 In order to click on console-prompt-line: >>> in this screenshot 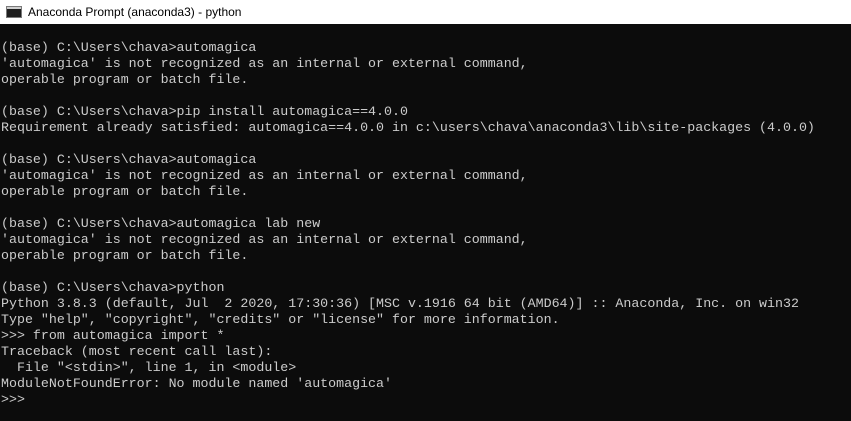, I will do `click(426, 400)`.